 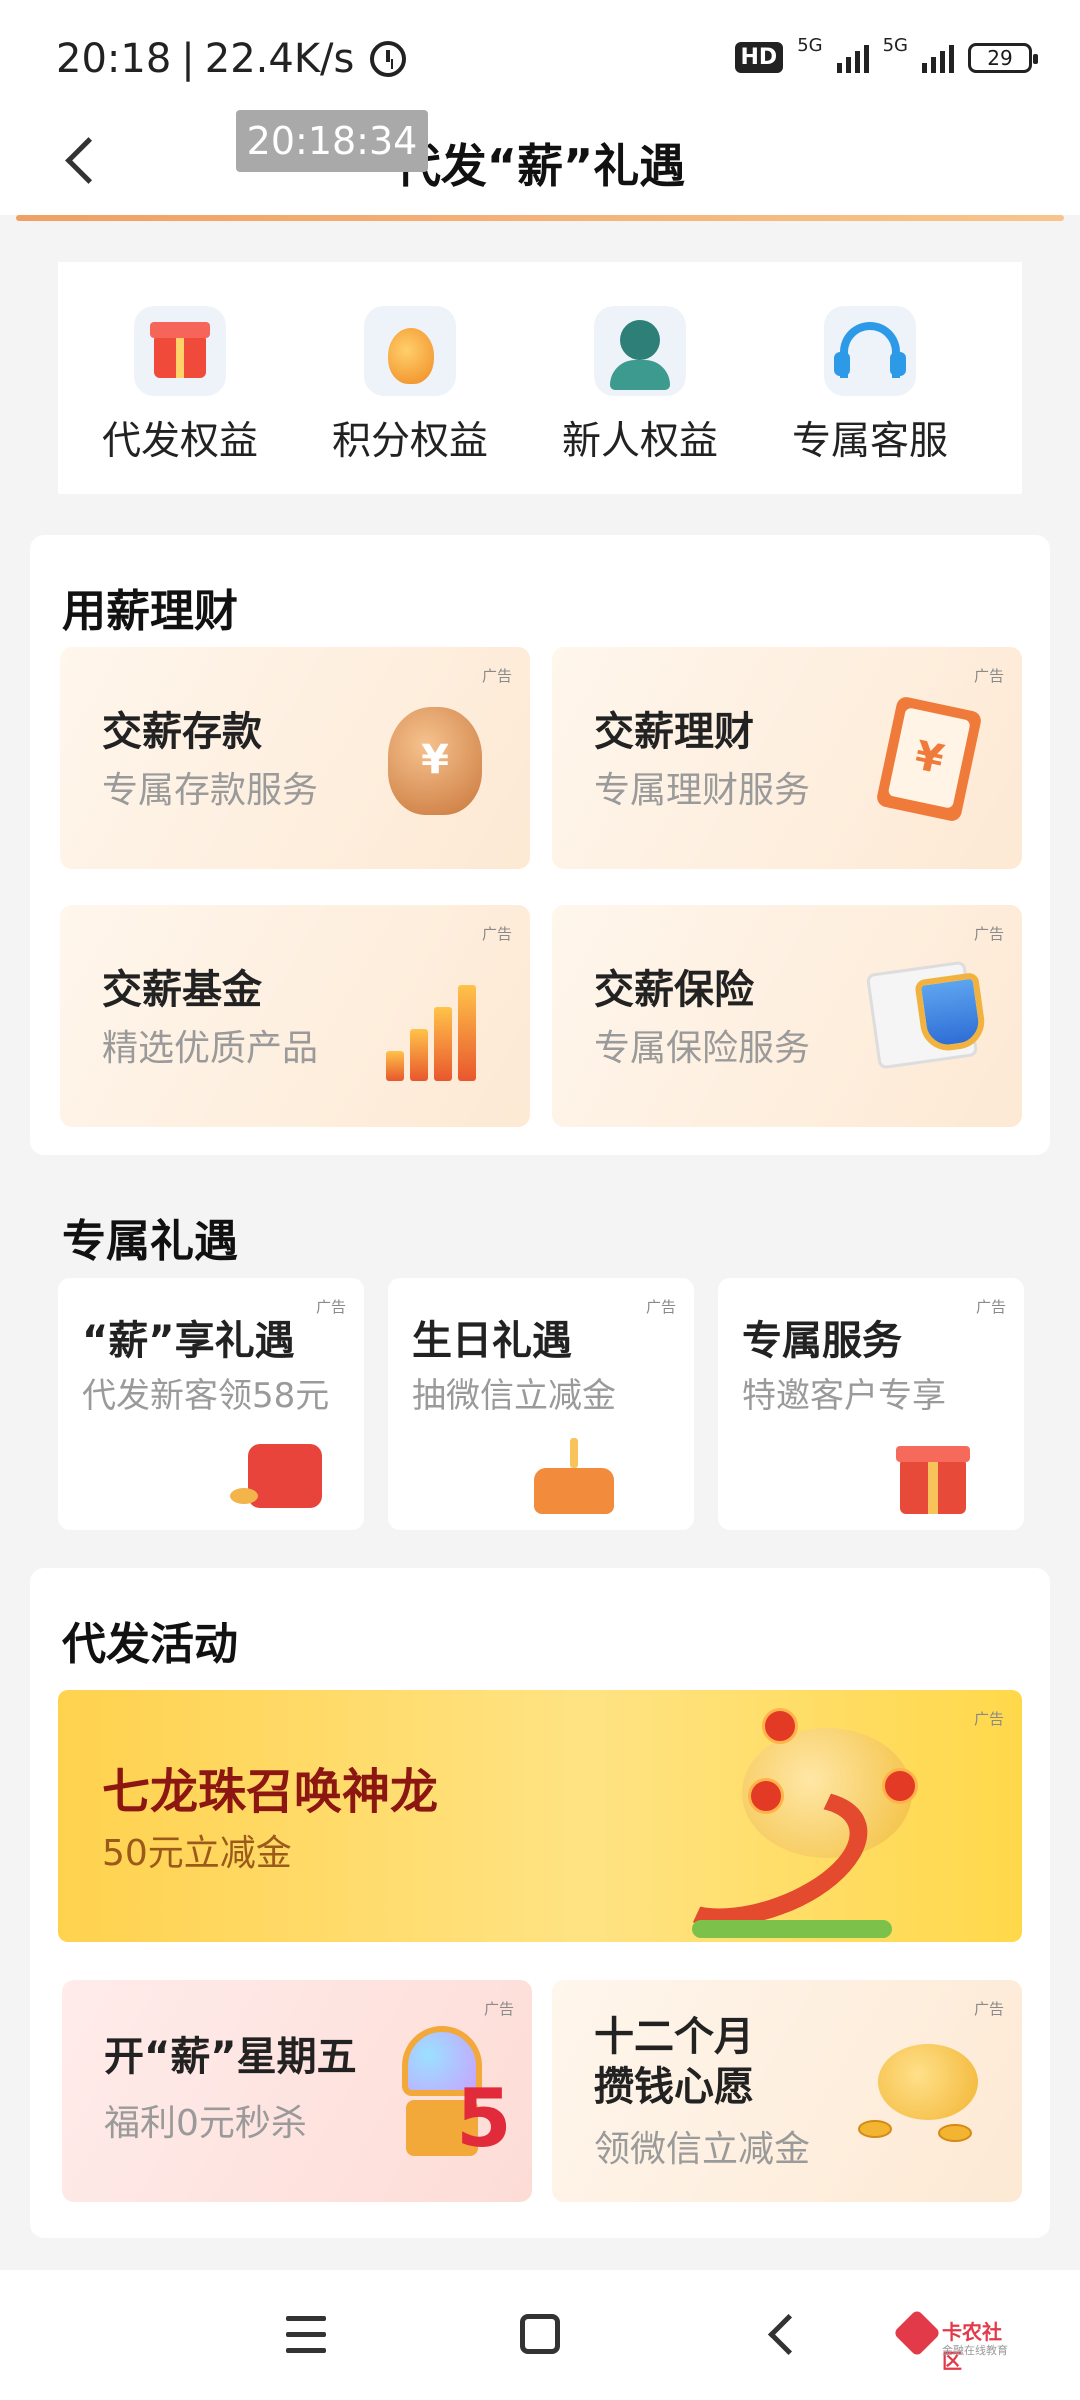 I want to click on gift-icon, so click(x=180, y=351).